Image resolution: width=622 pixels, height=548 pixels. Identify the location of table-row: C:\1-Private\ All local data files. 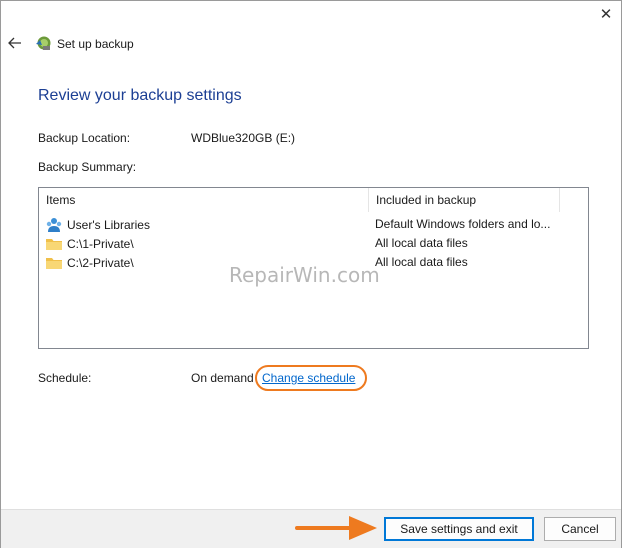
(313, 243).